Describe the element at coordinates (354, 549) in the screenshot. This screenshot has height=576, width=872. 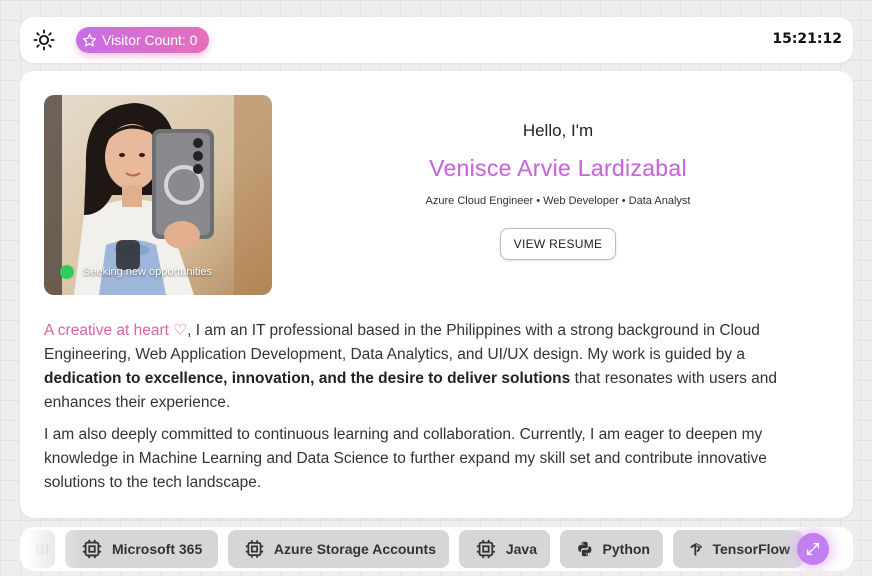
I see `skill-label: Azure Storage Accounts` at that location.